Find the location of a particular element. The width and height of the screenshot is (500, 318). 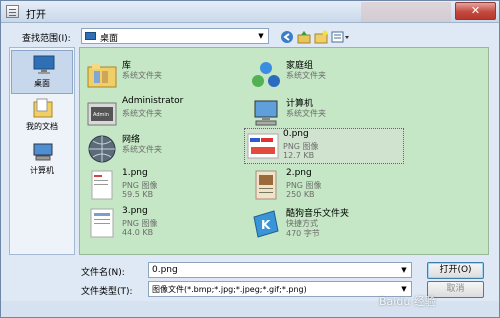

place-label: 桌面 is located at coordinates (42, 83).